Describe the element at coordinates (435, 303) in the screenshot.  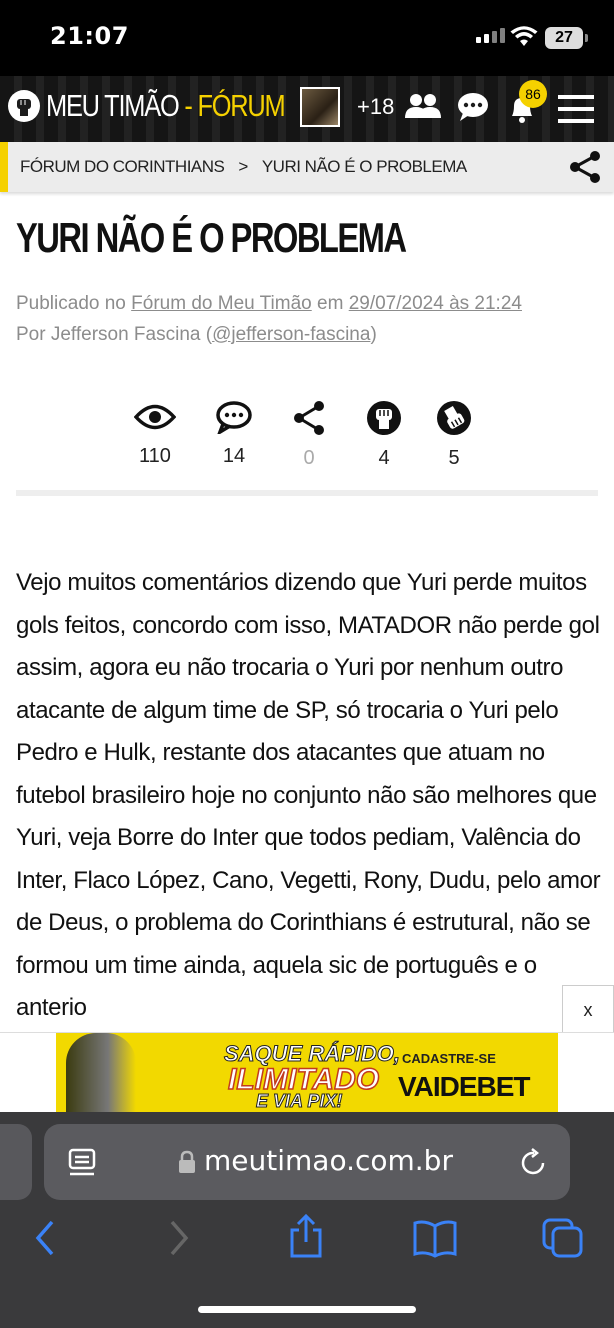
I see `post-date-link: 29/07/2024 às 21:24` at that location.